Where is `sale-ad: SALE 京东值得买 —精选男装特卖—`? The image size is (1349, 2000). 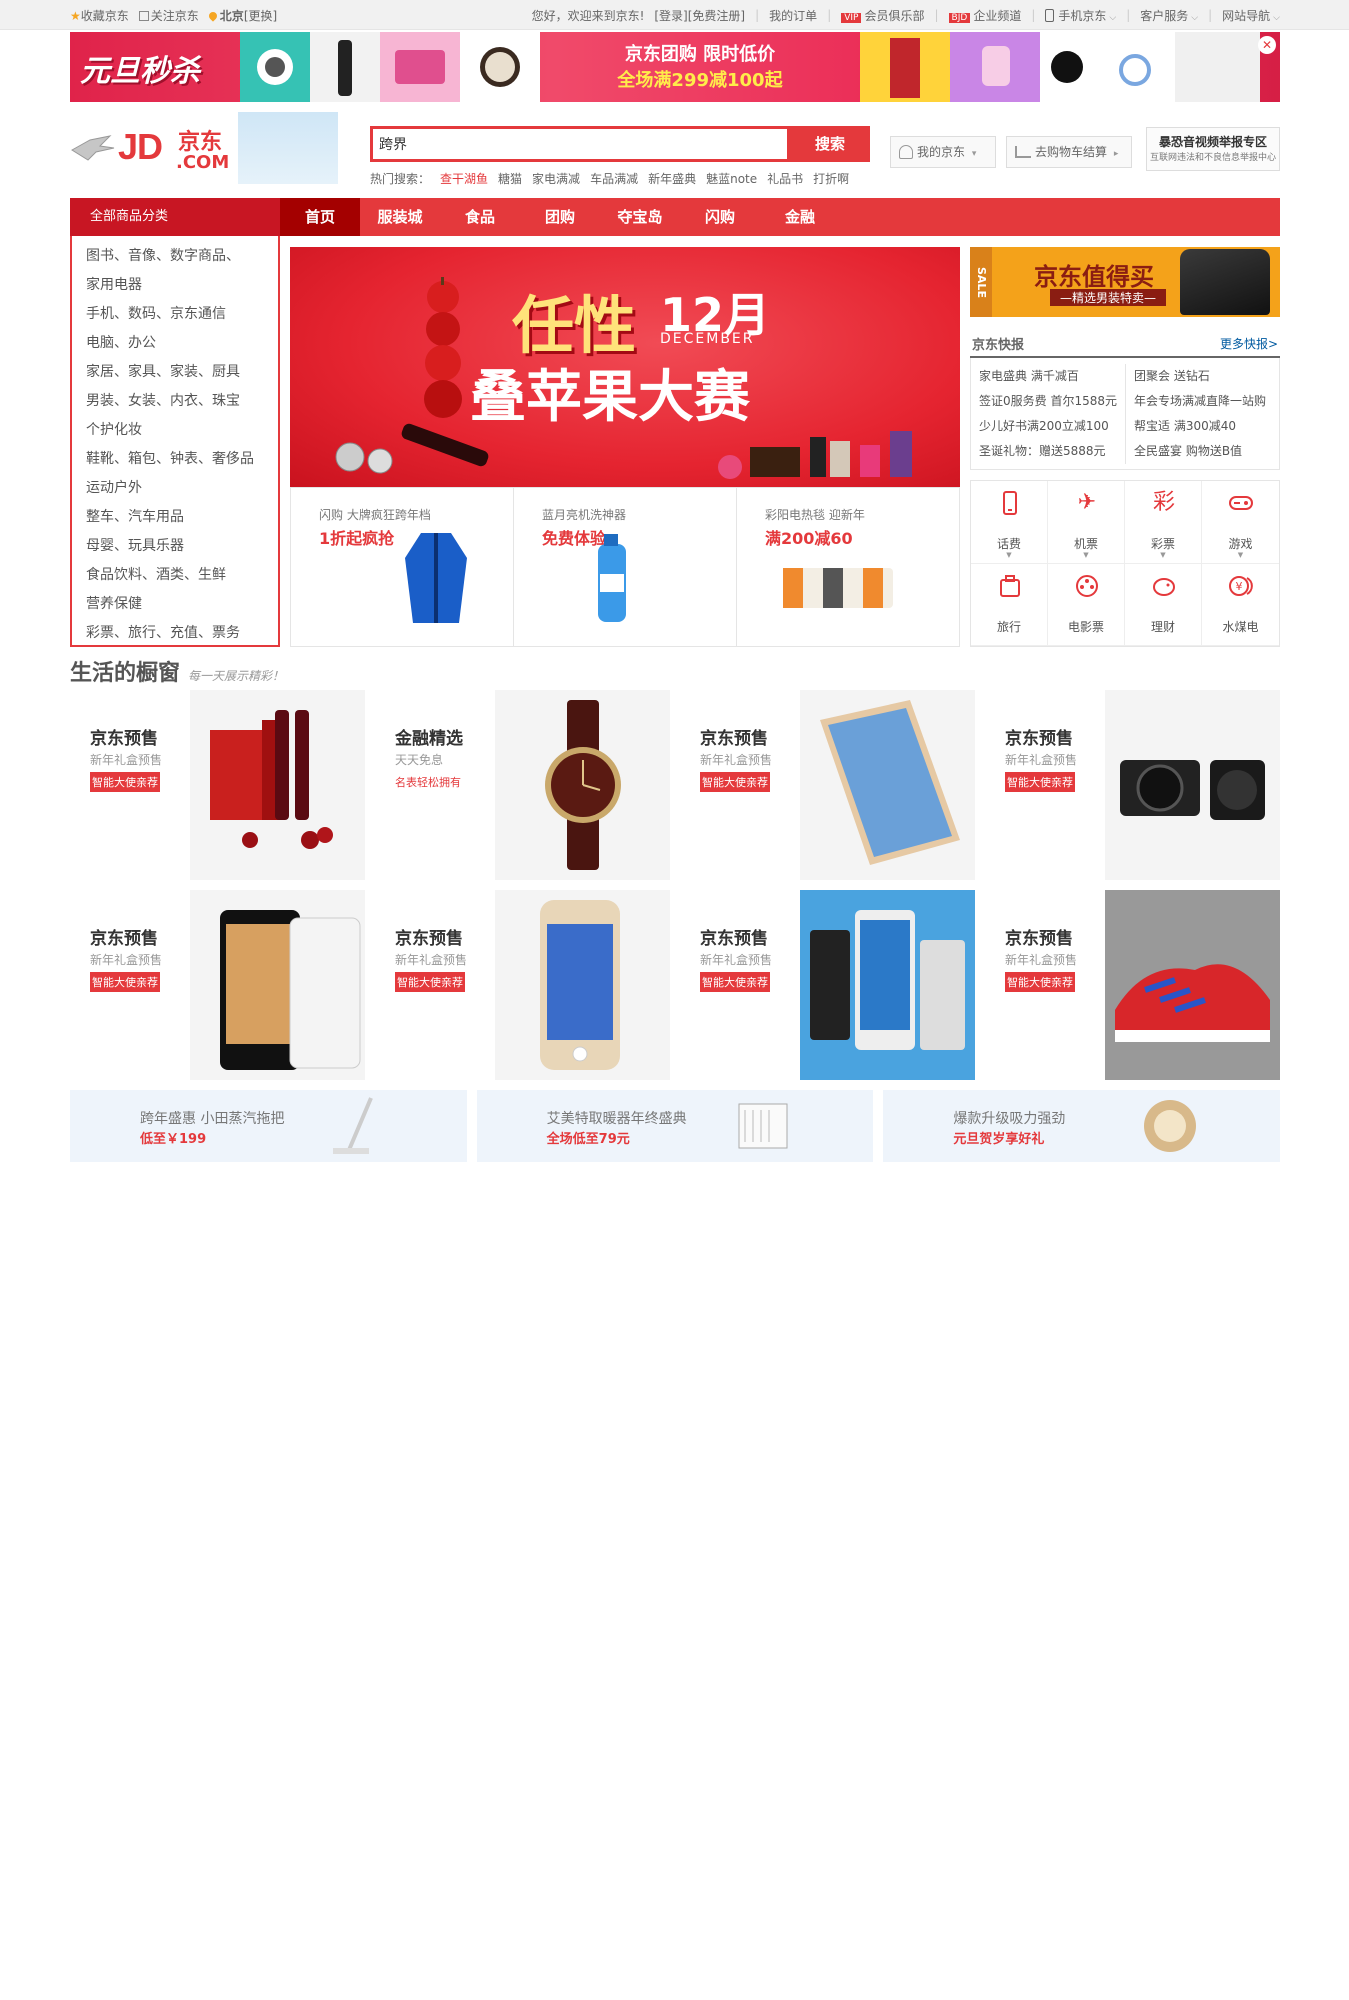 sale-ad: SALE 京东值得买 —精选男装特卖— is located at coordinates (1125, 282).